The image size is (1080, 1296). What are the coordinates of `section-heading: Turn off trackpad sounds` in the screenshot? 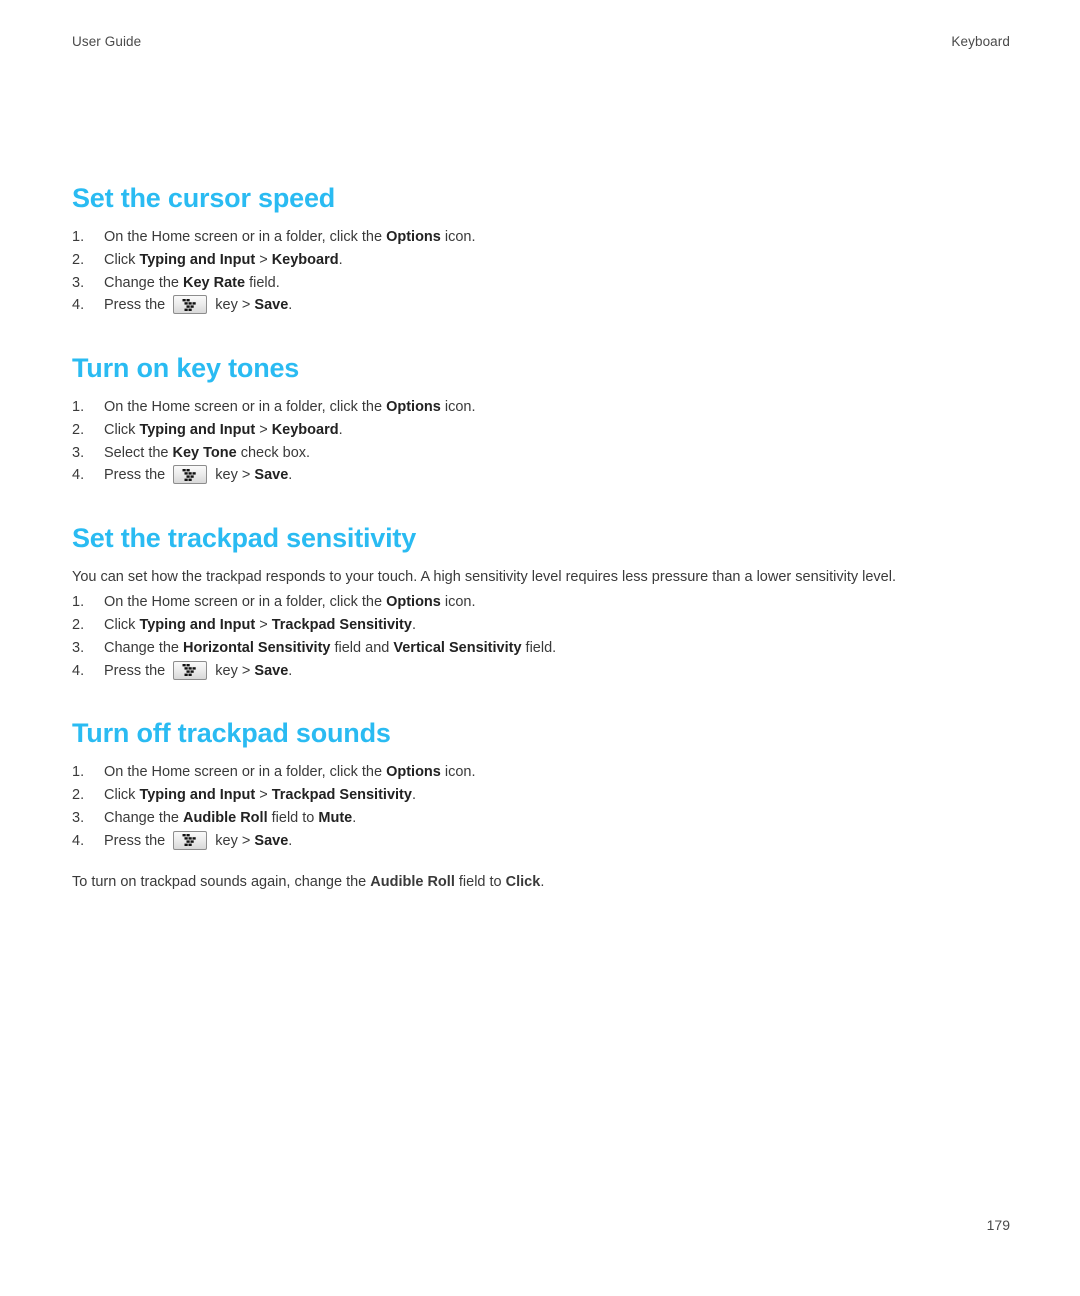 It's located at (231, 733).